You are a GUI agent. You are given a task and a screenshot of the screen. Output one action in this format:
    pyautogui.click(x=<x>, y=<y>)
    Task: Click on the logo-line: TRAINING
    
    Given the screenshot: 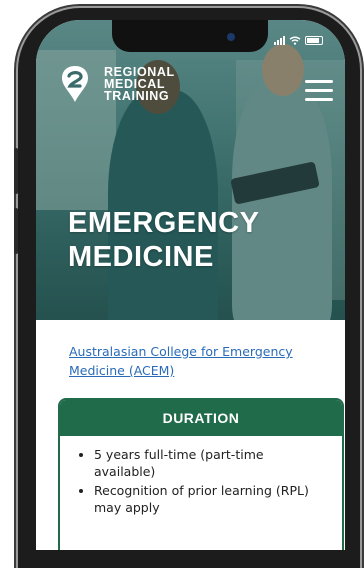 What is the action you would take?
    pyautogui.click(x=137, y=96)
    